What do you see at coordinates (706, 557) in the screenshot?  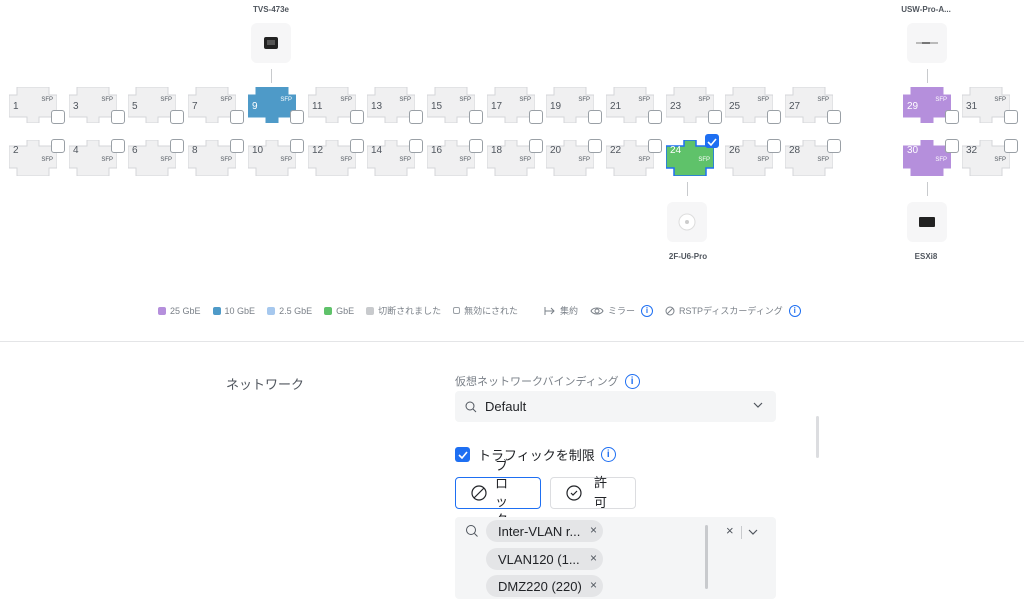 I see `multiselect-scrollbar` at bounding box center [706, 557].